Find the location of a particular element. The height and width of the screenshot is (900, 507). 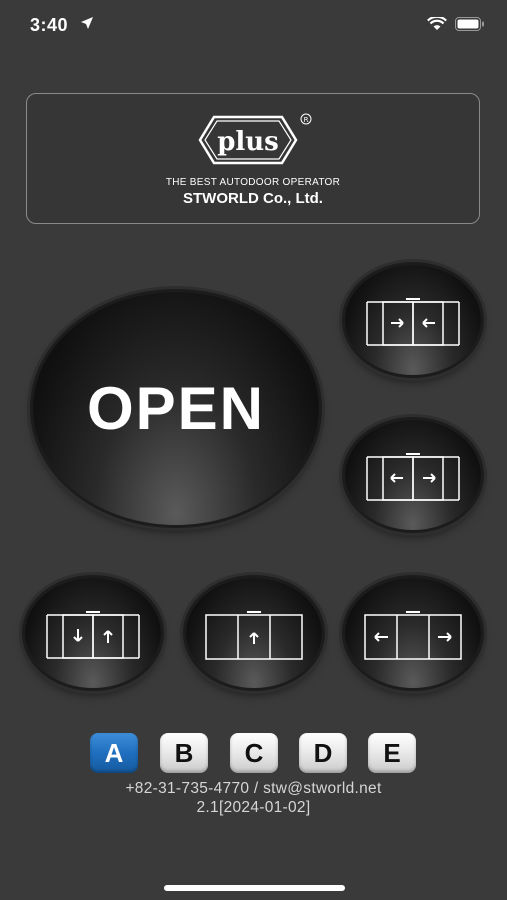

status-bar: 3:40 is located at coordinates (253, 26).